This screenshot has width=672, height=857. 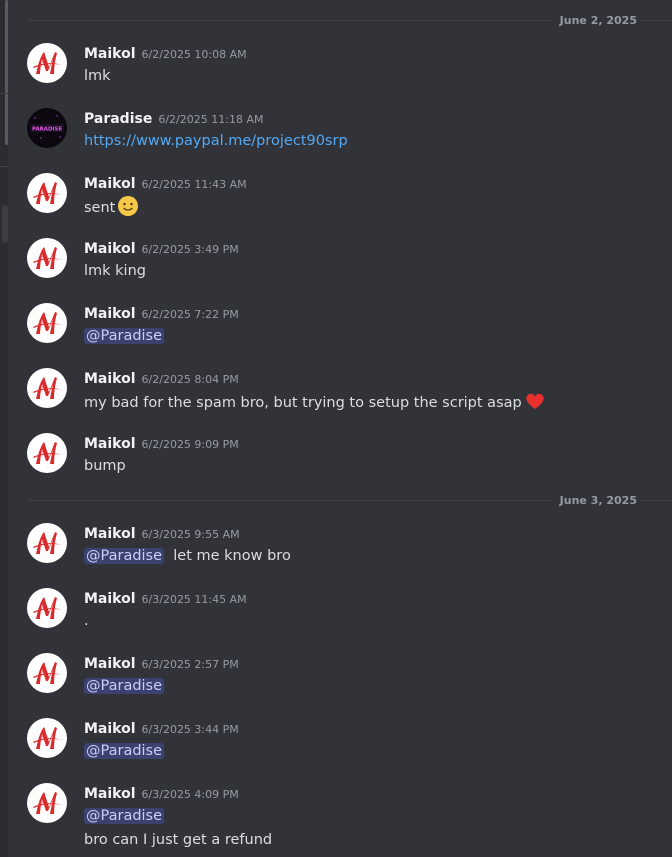 What do you see at coordinates (596, 501) in the screenshot?
I see `date-divider-label: June 3, 2025` at bounding box center [596, 501].